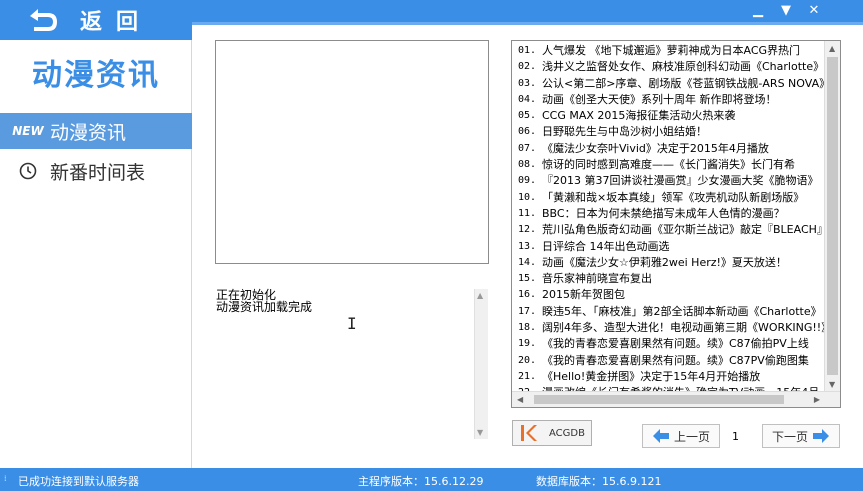  What do you see at coordinates (529, 433) in the screenshot?
I see `acgdb-logo-icon` at bounding box center [529, 433].